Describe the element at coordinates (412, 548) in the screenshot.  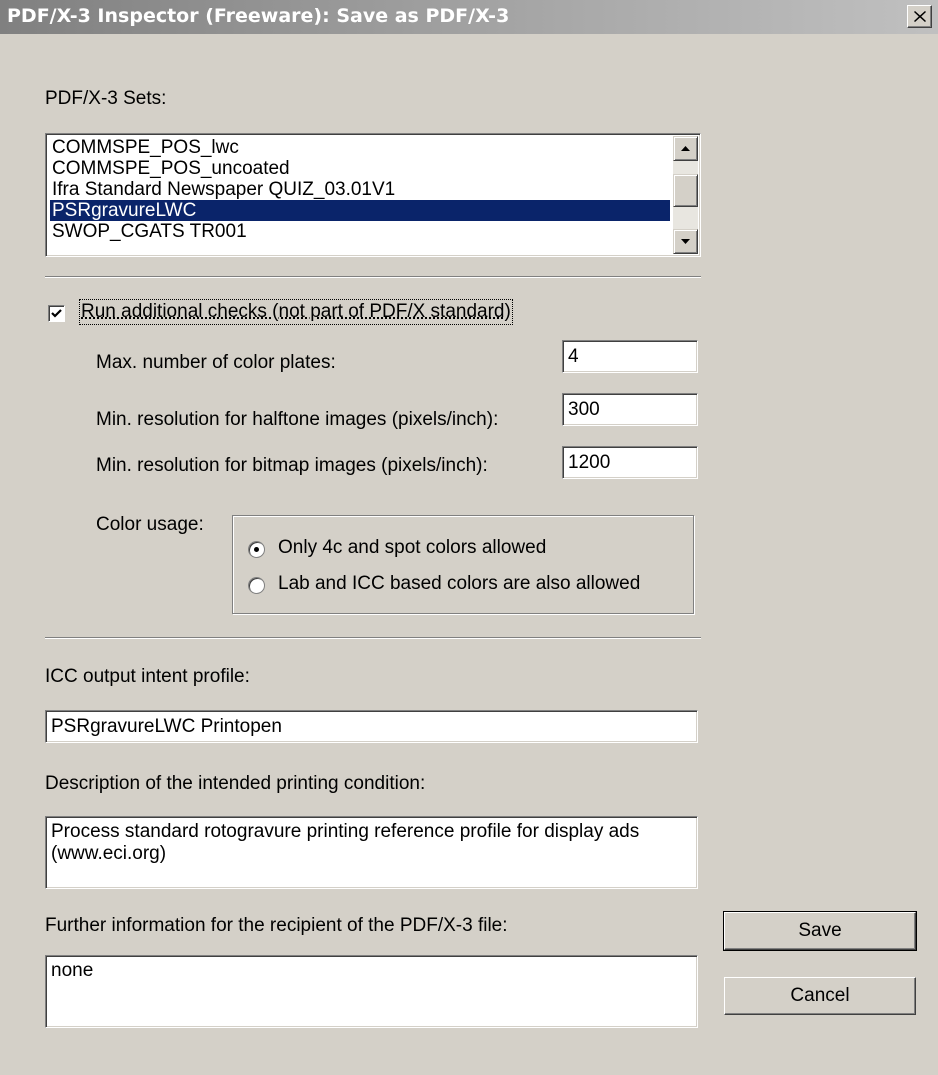
I see `radio-only-4c-label: Only 4c and spot colors allowed` at that location.